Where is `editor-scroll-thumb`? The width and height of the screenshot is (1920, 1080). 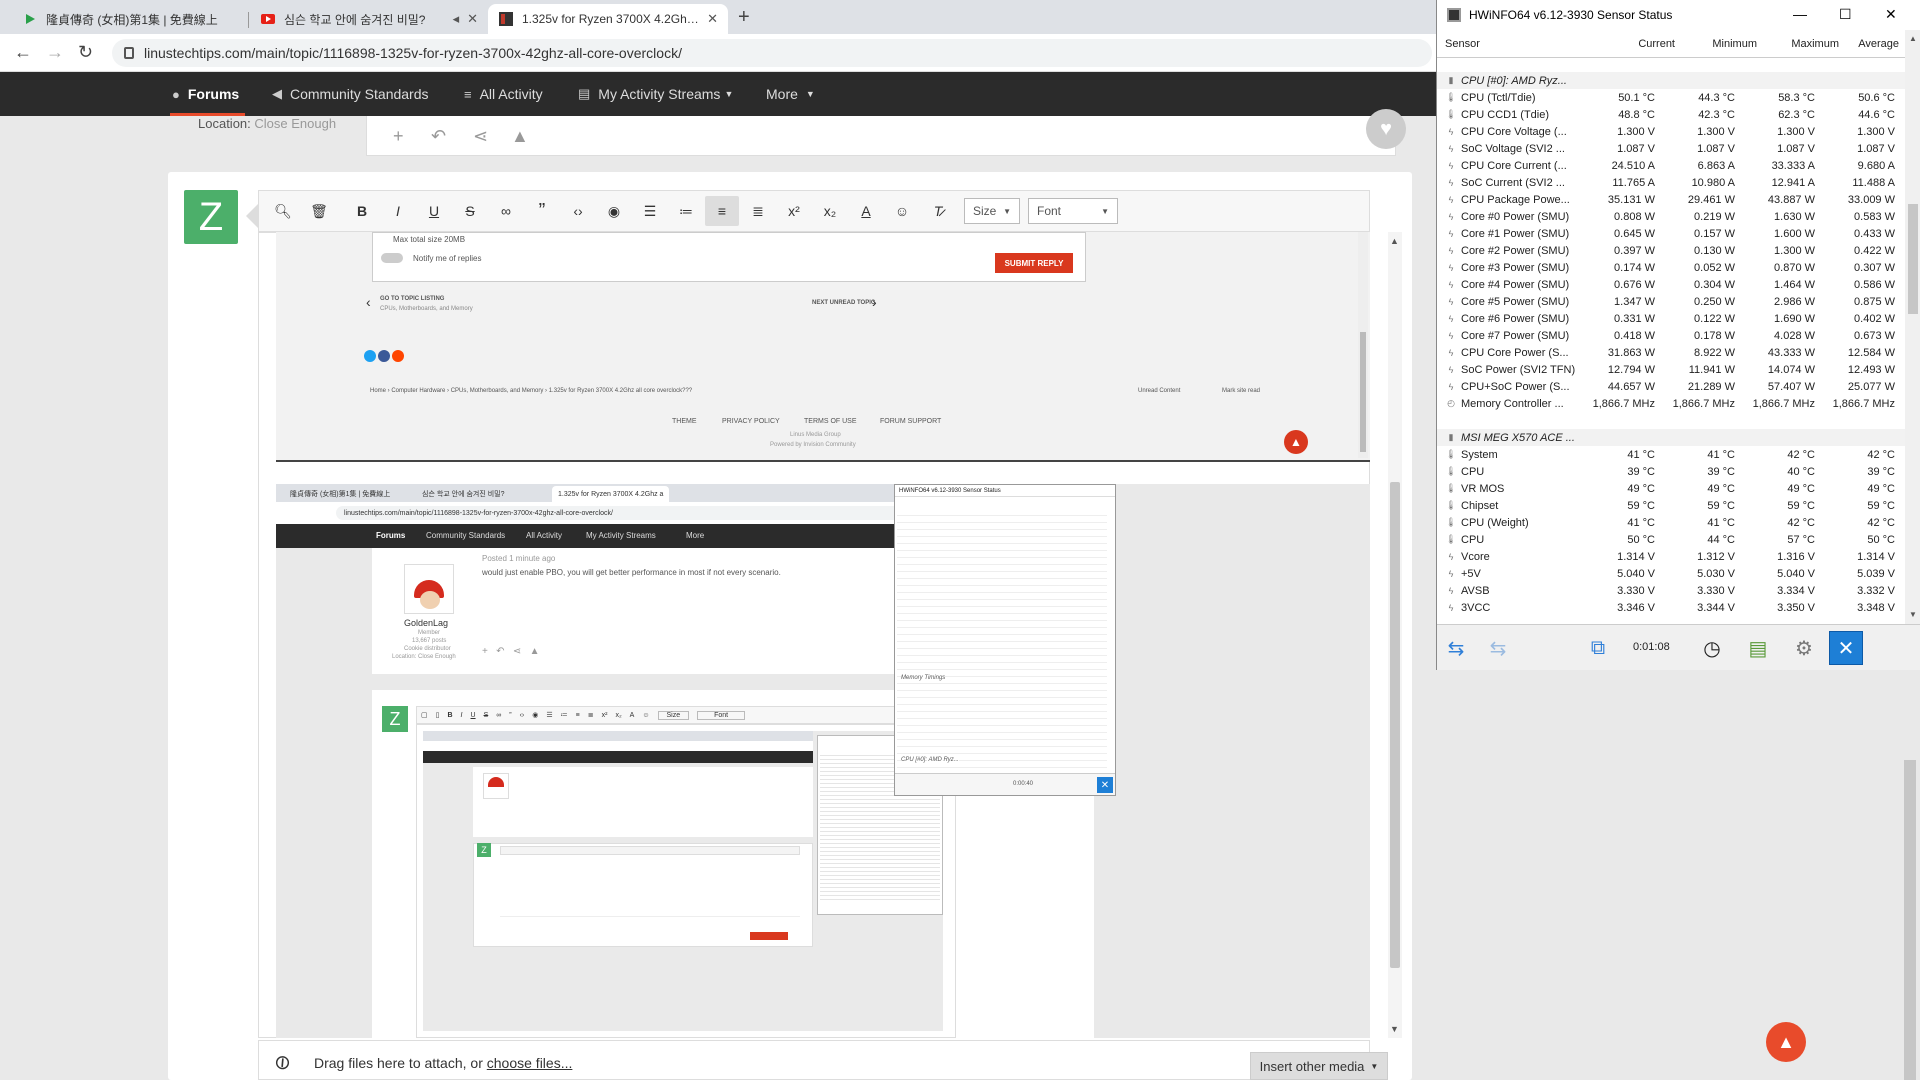 editor-scroll-thumb is located at coordinates (1395, 725).